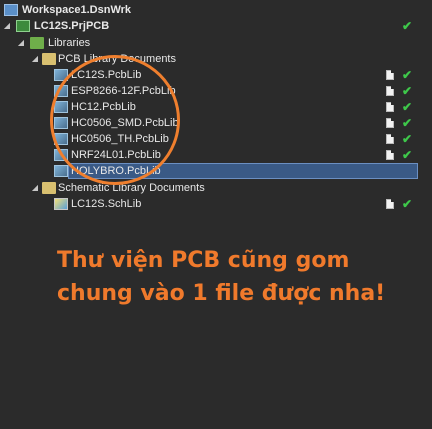 The width and height of the screenshot is (432, 429). What do you see at coordinates (216, 75) in the screenshot?
I see `pcblib-item: LC12S.PcbLib ✔` at bounding box center [216, 75].